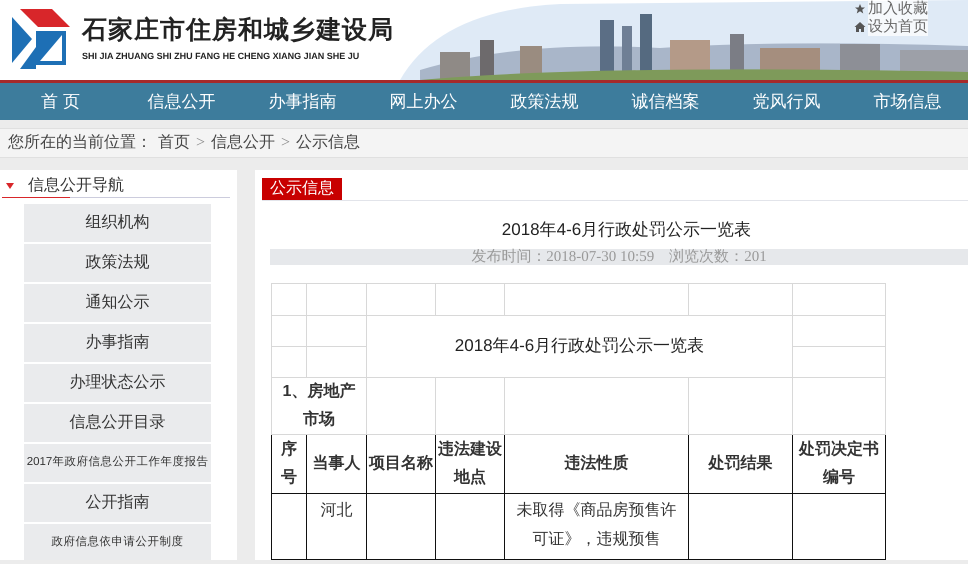 The width and height of the screenshot is (968, 564). Describe the element at coordinates (10, 185) in the screenshot. I see `expand-triangle-icon` at that location.